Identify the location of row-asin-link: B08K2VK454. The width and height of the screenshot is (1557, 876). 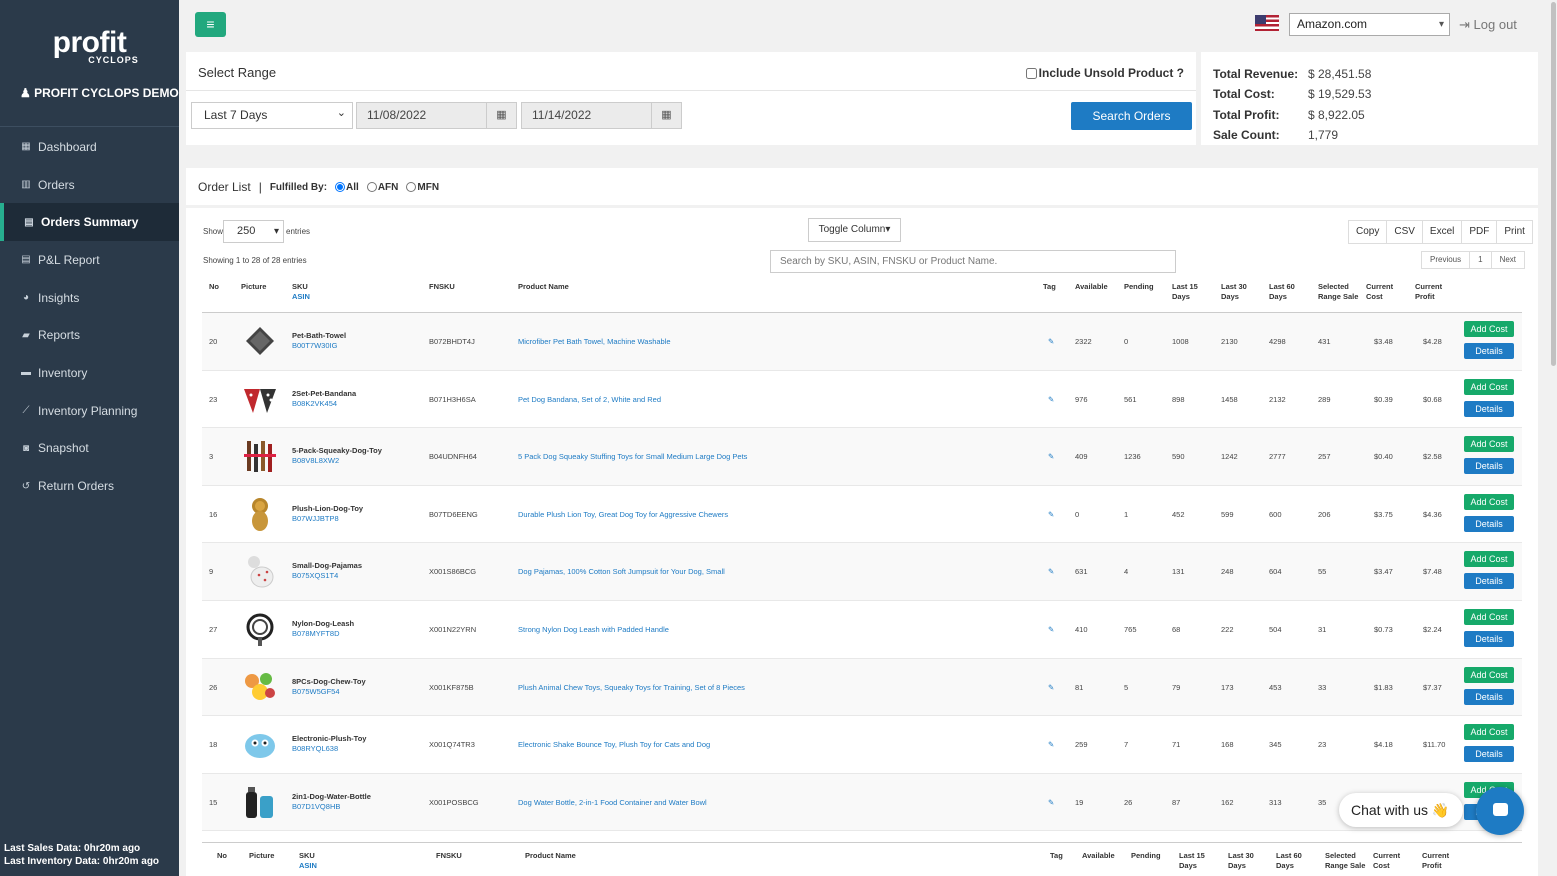
(314, 404).